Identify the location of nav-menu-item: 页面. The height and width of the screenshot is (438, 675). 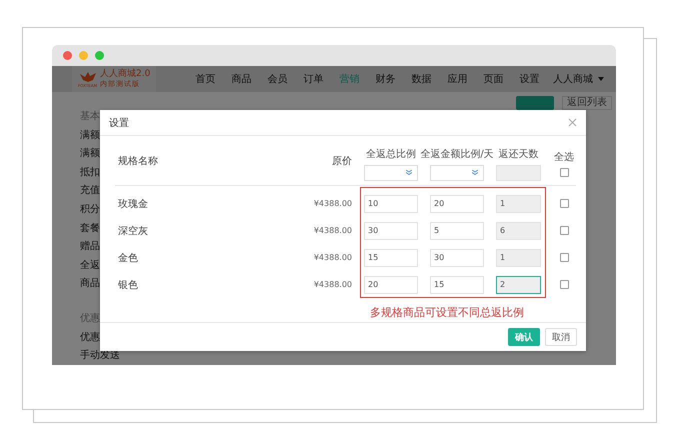
(493, 79).